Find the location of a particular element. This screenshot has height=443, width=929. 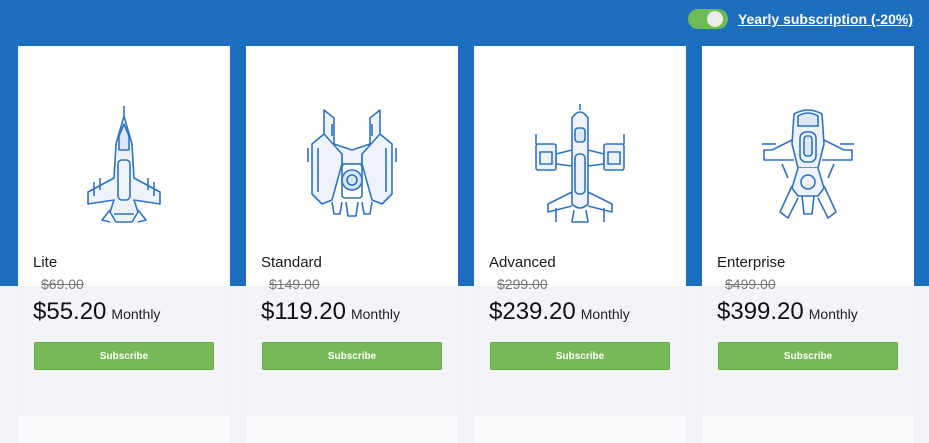

price-row: $119.20 Monthly is located at coordinates (330, 312).